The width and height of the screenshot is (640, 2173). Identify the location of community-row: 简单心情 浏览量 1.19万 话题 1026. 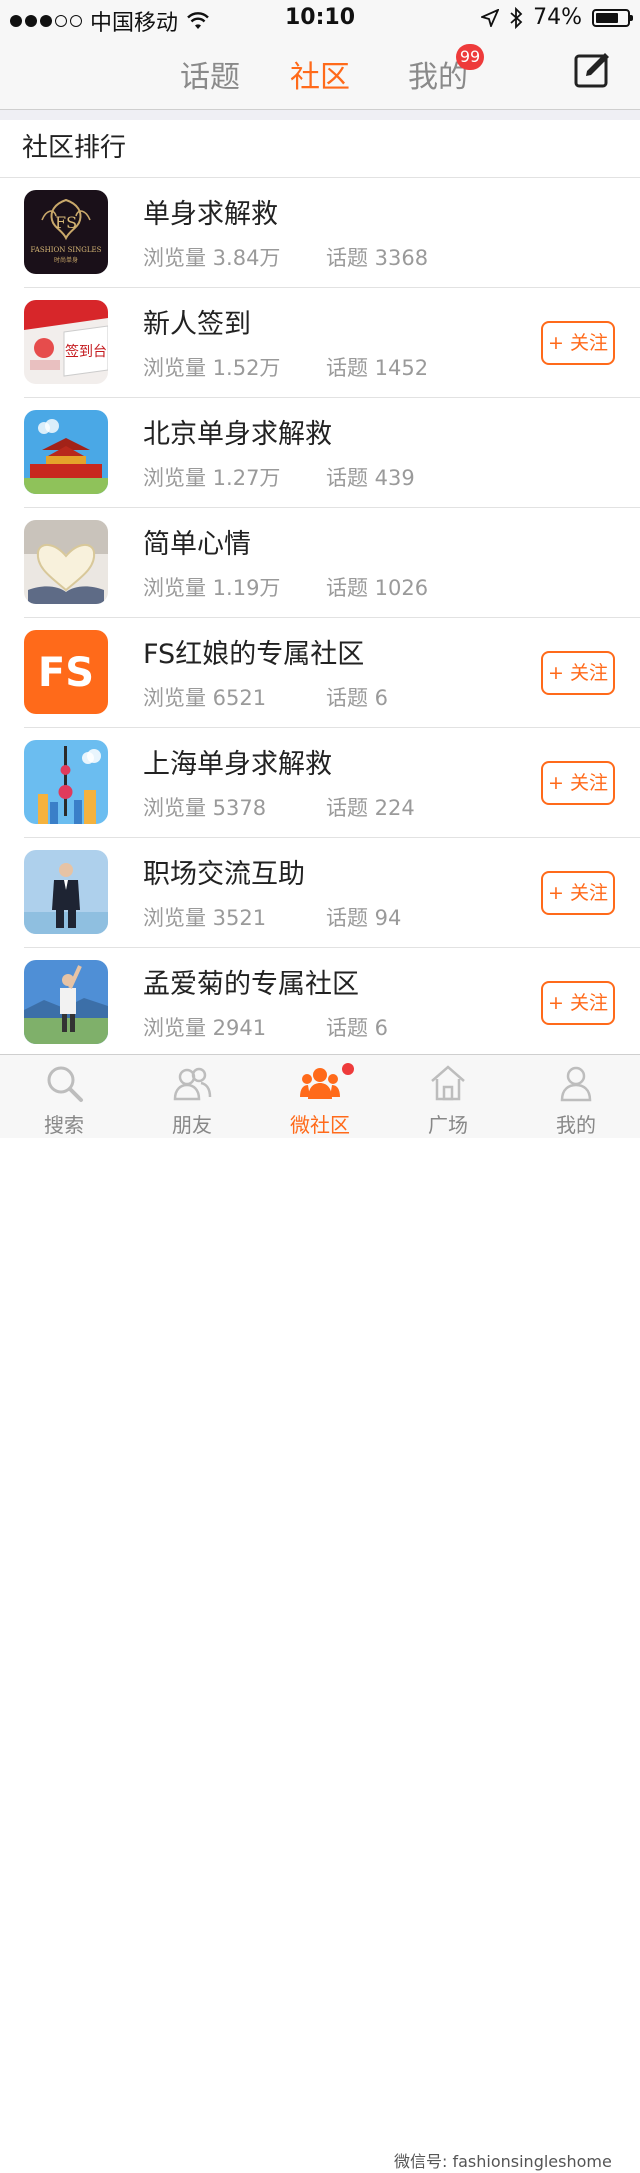
(320, 563).